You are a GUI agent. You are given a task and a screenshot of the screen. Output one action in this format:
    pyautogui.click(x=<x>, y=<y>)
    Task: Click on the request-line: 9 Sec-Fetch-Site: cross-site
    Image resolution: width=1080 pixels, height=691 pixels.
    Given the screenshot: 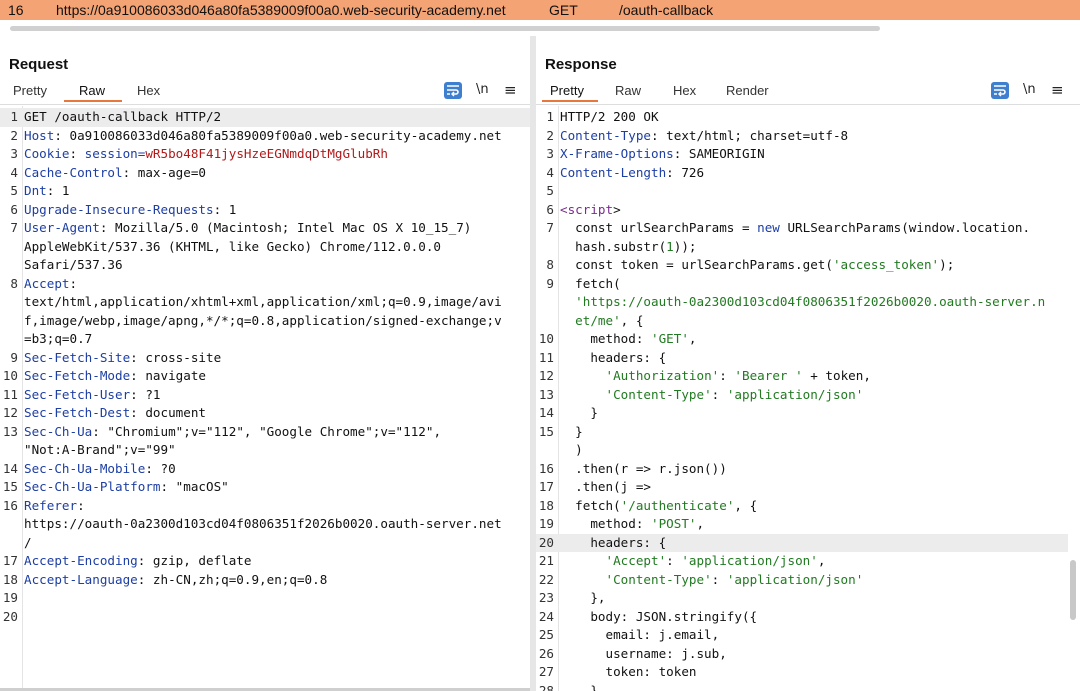 What is the action you would take?
    pyautogui.click(x=265, y=358)
    